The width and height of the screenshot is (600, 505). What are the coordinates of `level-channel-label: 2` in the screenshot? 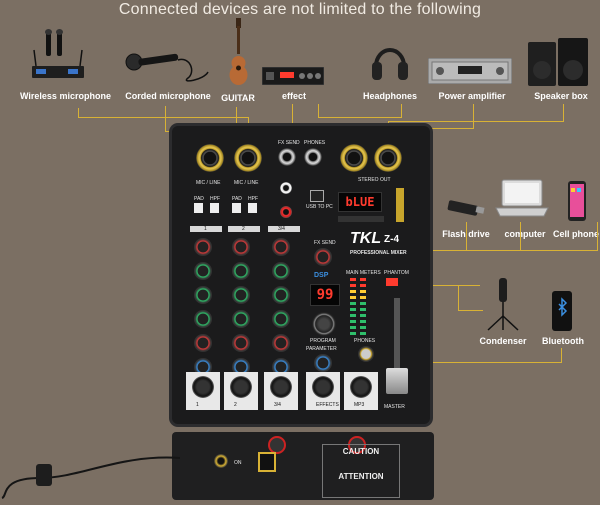 It's located at (235, 405).